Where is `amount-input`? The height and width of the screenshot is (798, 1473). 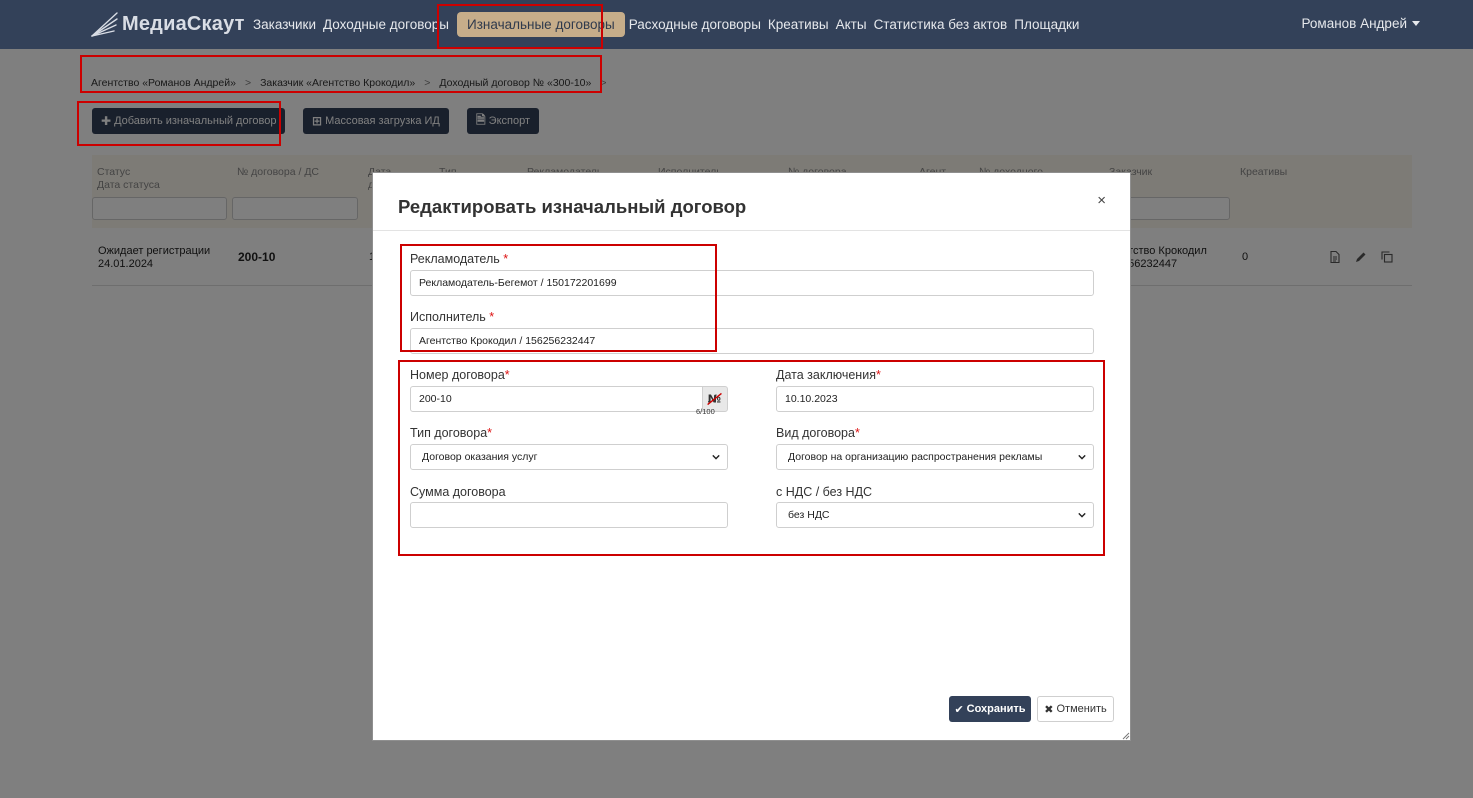
amount-input is located at coordinates (569, 515).